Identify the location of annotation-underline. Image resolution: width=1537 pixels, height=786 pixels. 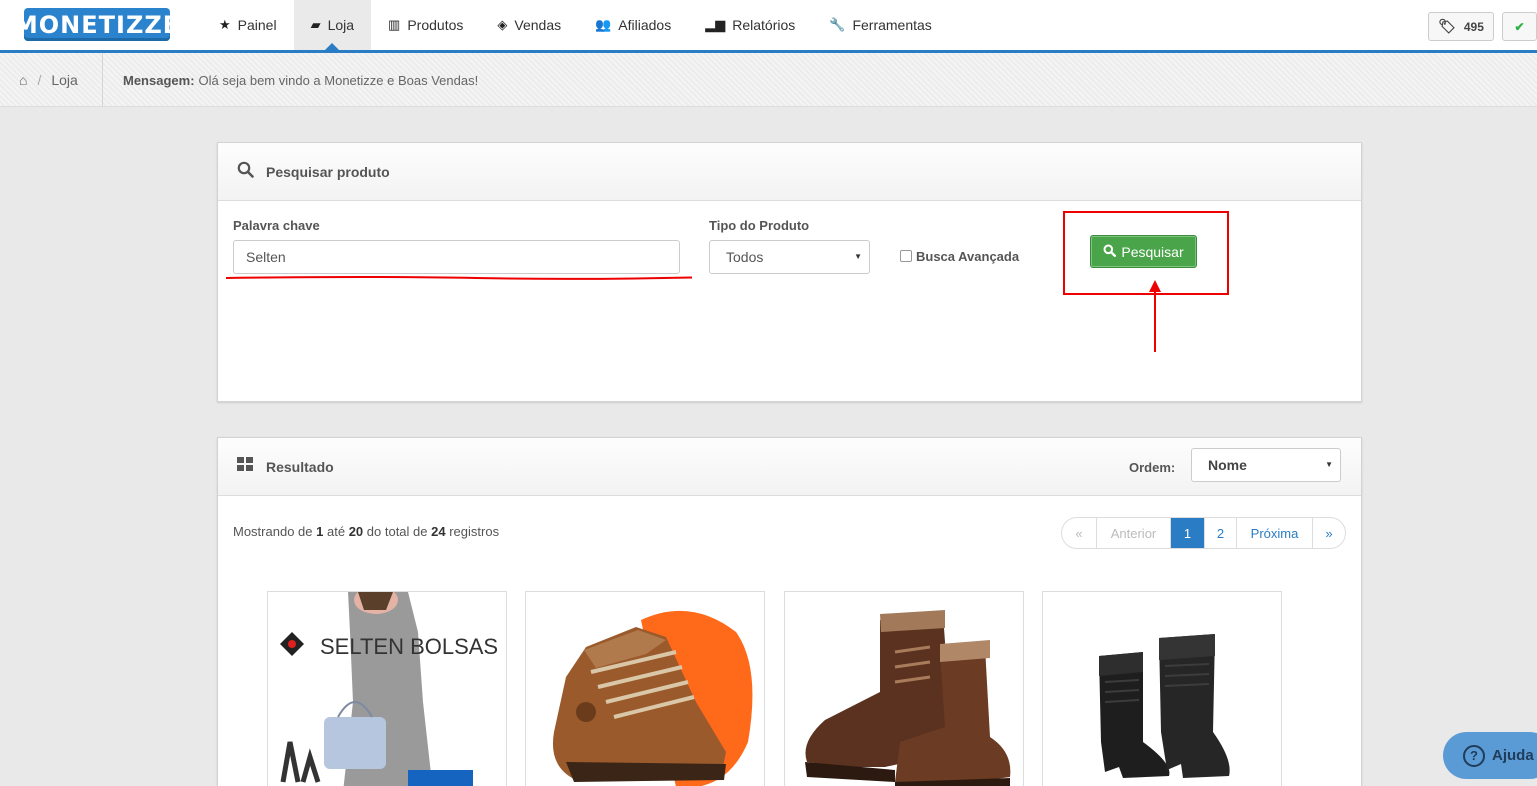
(459, 278).